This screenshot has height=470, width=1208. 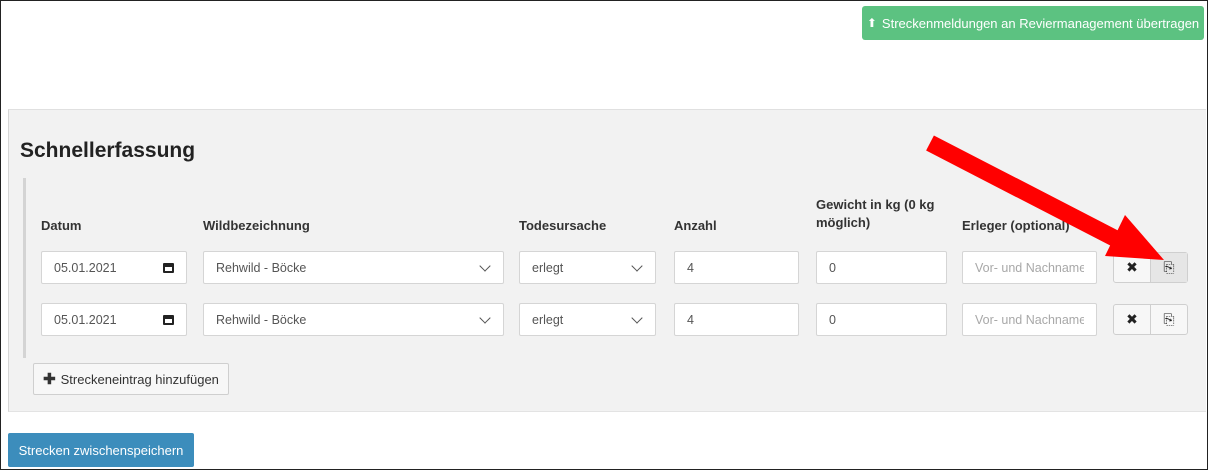 I want to click on add-entry-label: Streckeneintrag hinzufügen, so click(x=139, y=379).